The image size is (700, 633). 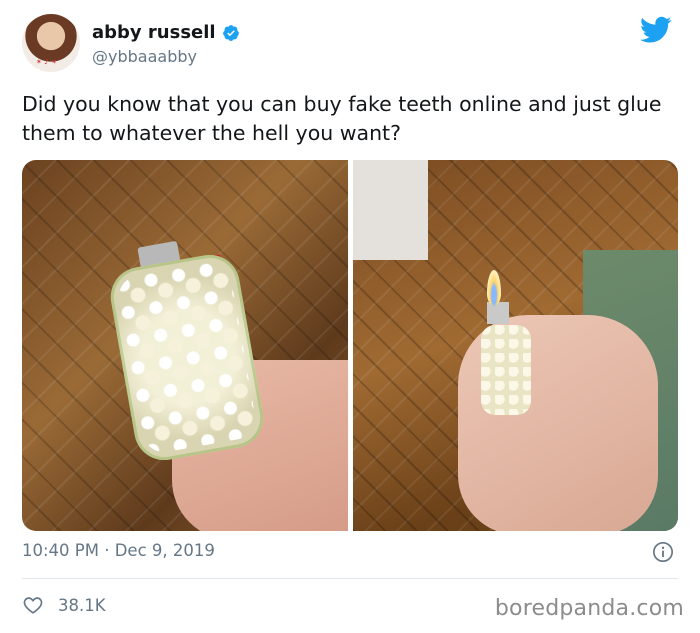 What do you see at coordinates (118, 550) in the screenshot?
I see `tweet-timestamp: 10:40 PM · Dec 9, 2019` at bounding box center [118, 550].